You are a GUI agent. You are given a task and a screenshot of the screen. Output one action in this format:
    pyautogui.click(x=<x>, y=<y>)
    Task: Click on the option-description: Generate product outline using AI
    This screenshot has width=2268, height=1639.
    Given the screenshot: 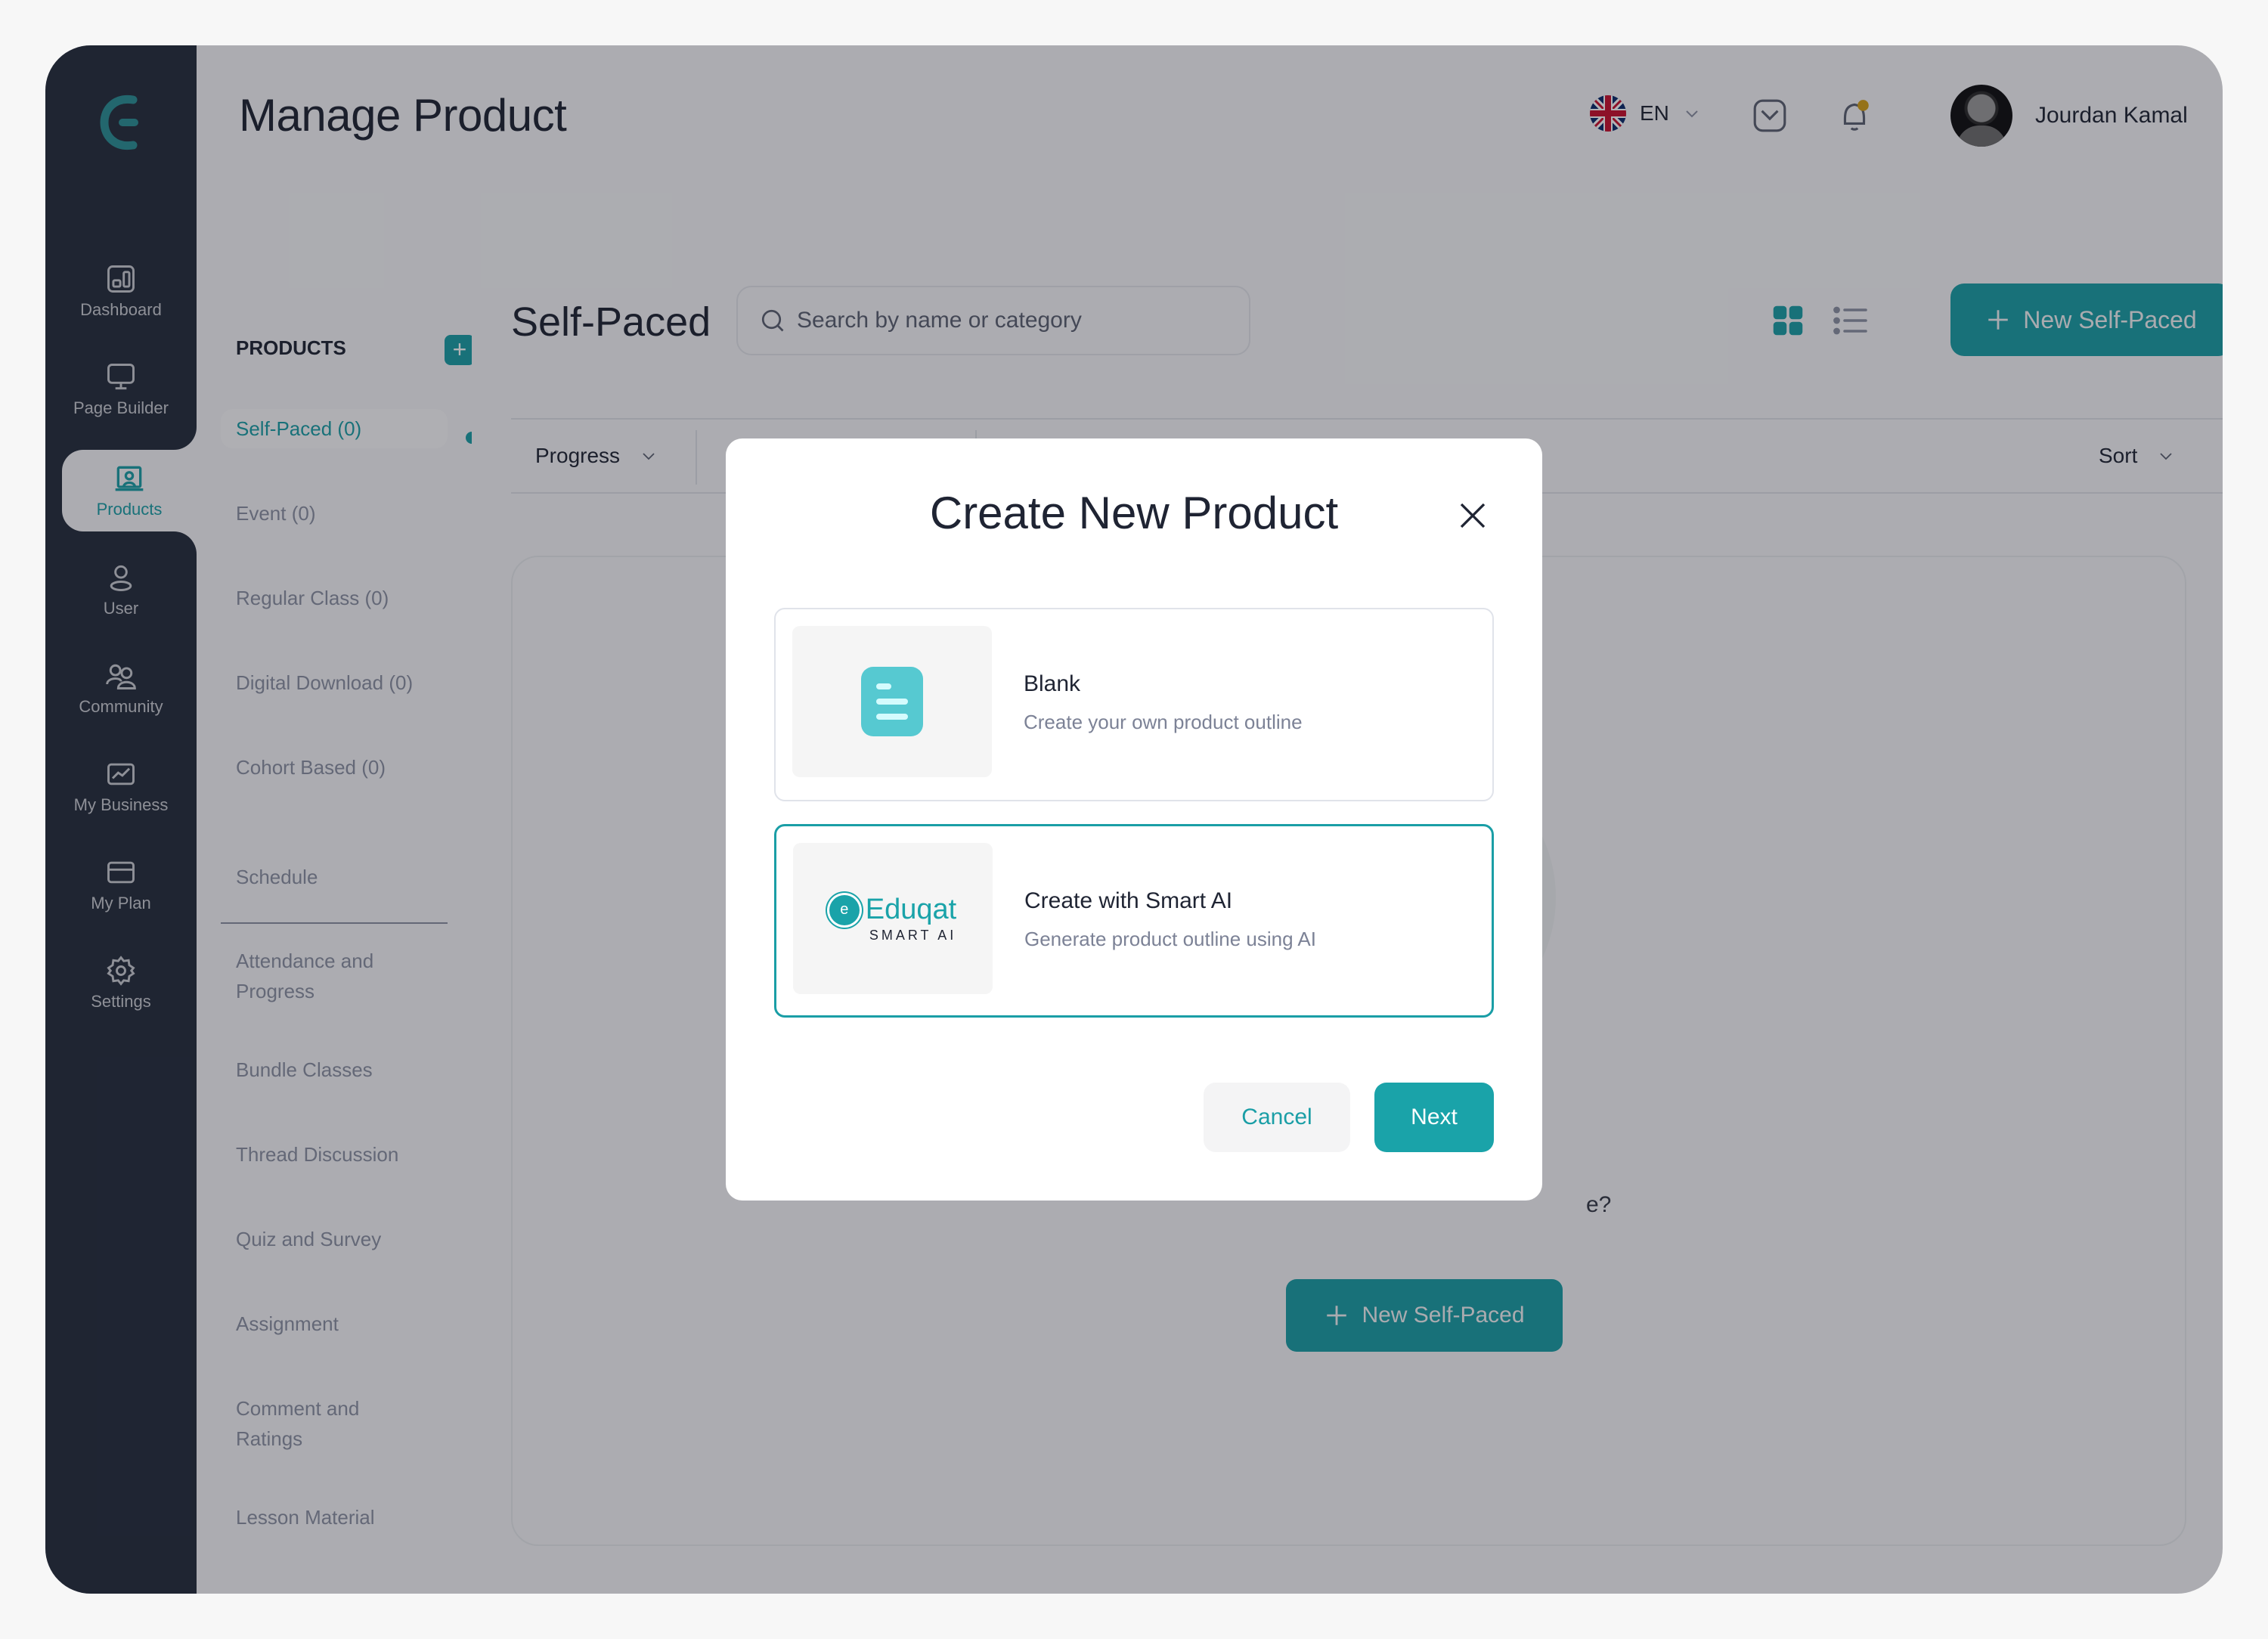 What is the action you would take?
    pyautogui.click(x=1170, y=939)
    